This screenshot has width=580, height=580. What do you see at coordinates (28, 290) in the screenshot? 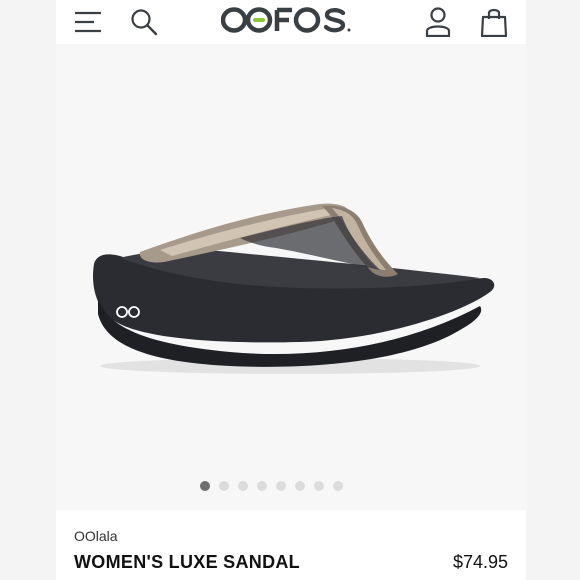
I see `left-gutter` at bounding box center [28, 290].